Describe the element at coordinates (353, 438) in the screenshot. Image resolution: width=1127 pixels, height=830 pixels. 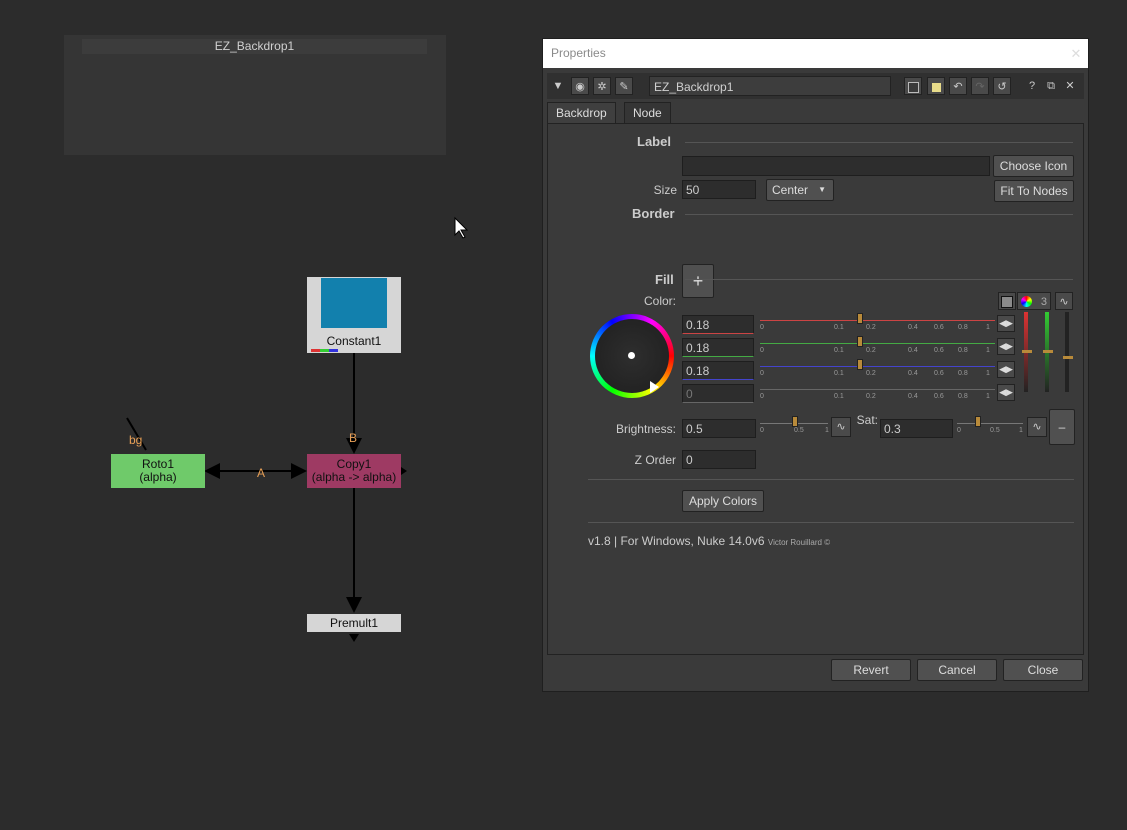
I see `edge-label-b: B` at that location.